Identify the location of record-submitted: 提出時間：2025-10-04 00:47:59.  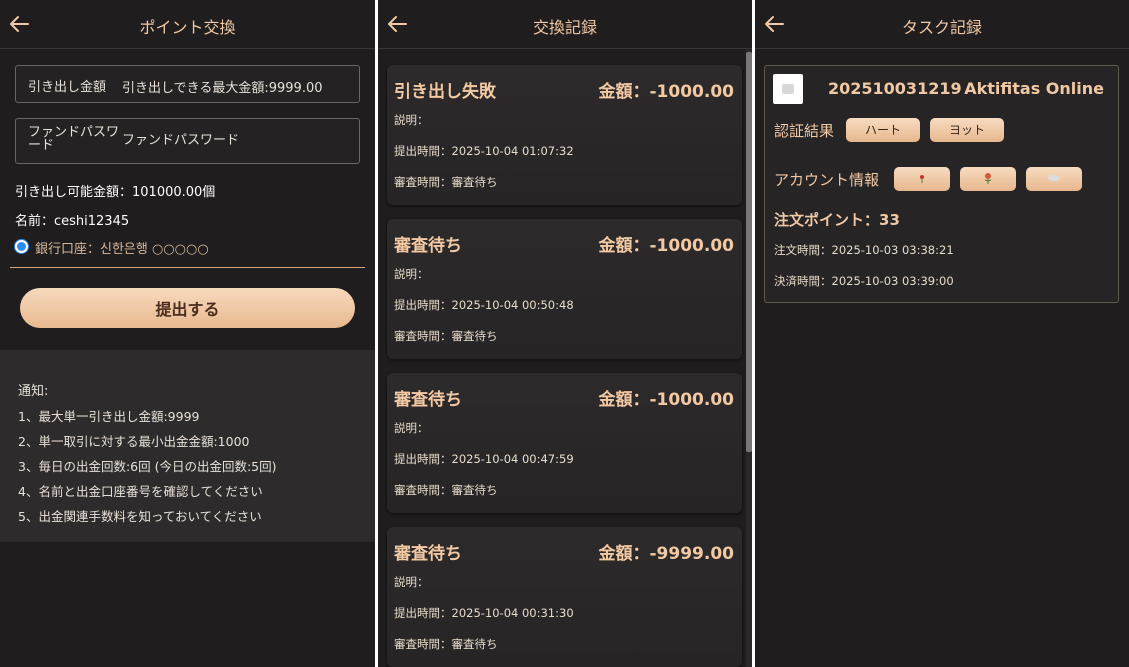
(484, 459).